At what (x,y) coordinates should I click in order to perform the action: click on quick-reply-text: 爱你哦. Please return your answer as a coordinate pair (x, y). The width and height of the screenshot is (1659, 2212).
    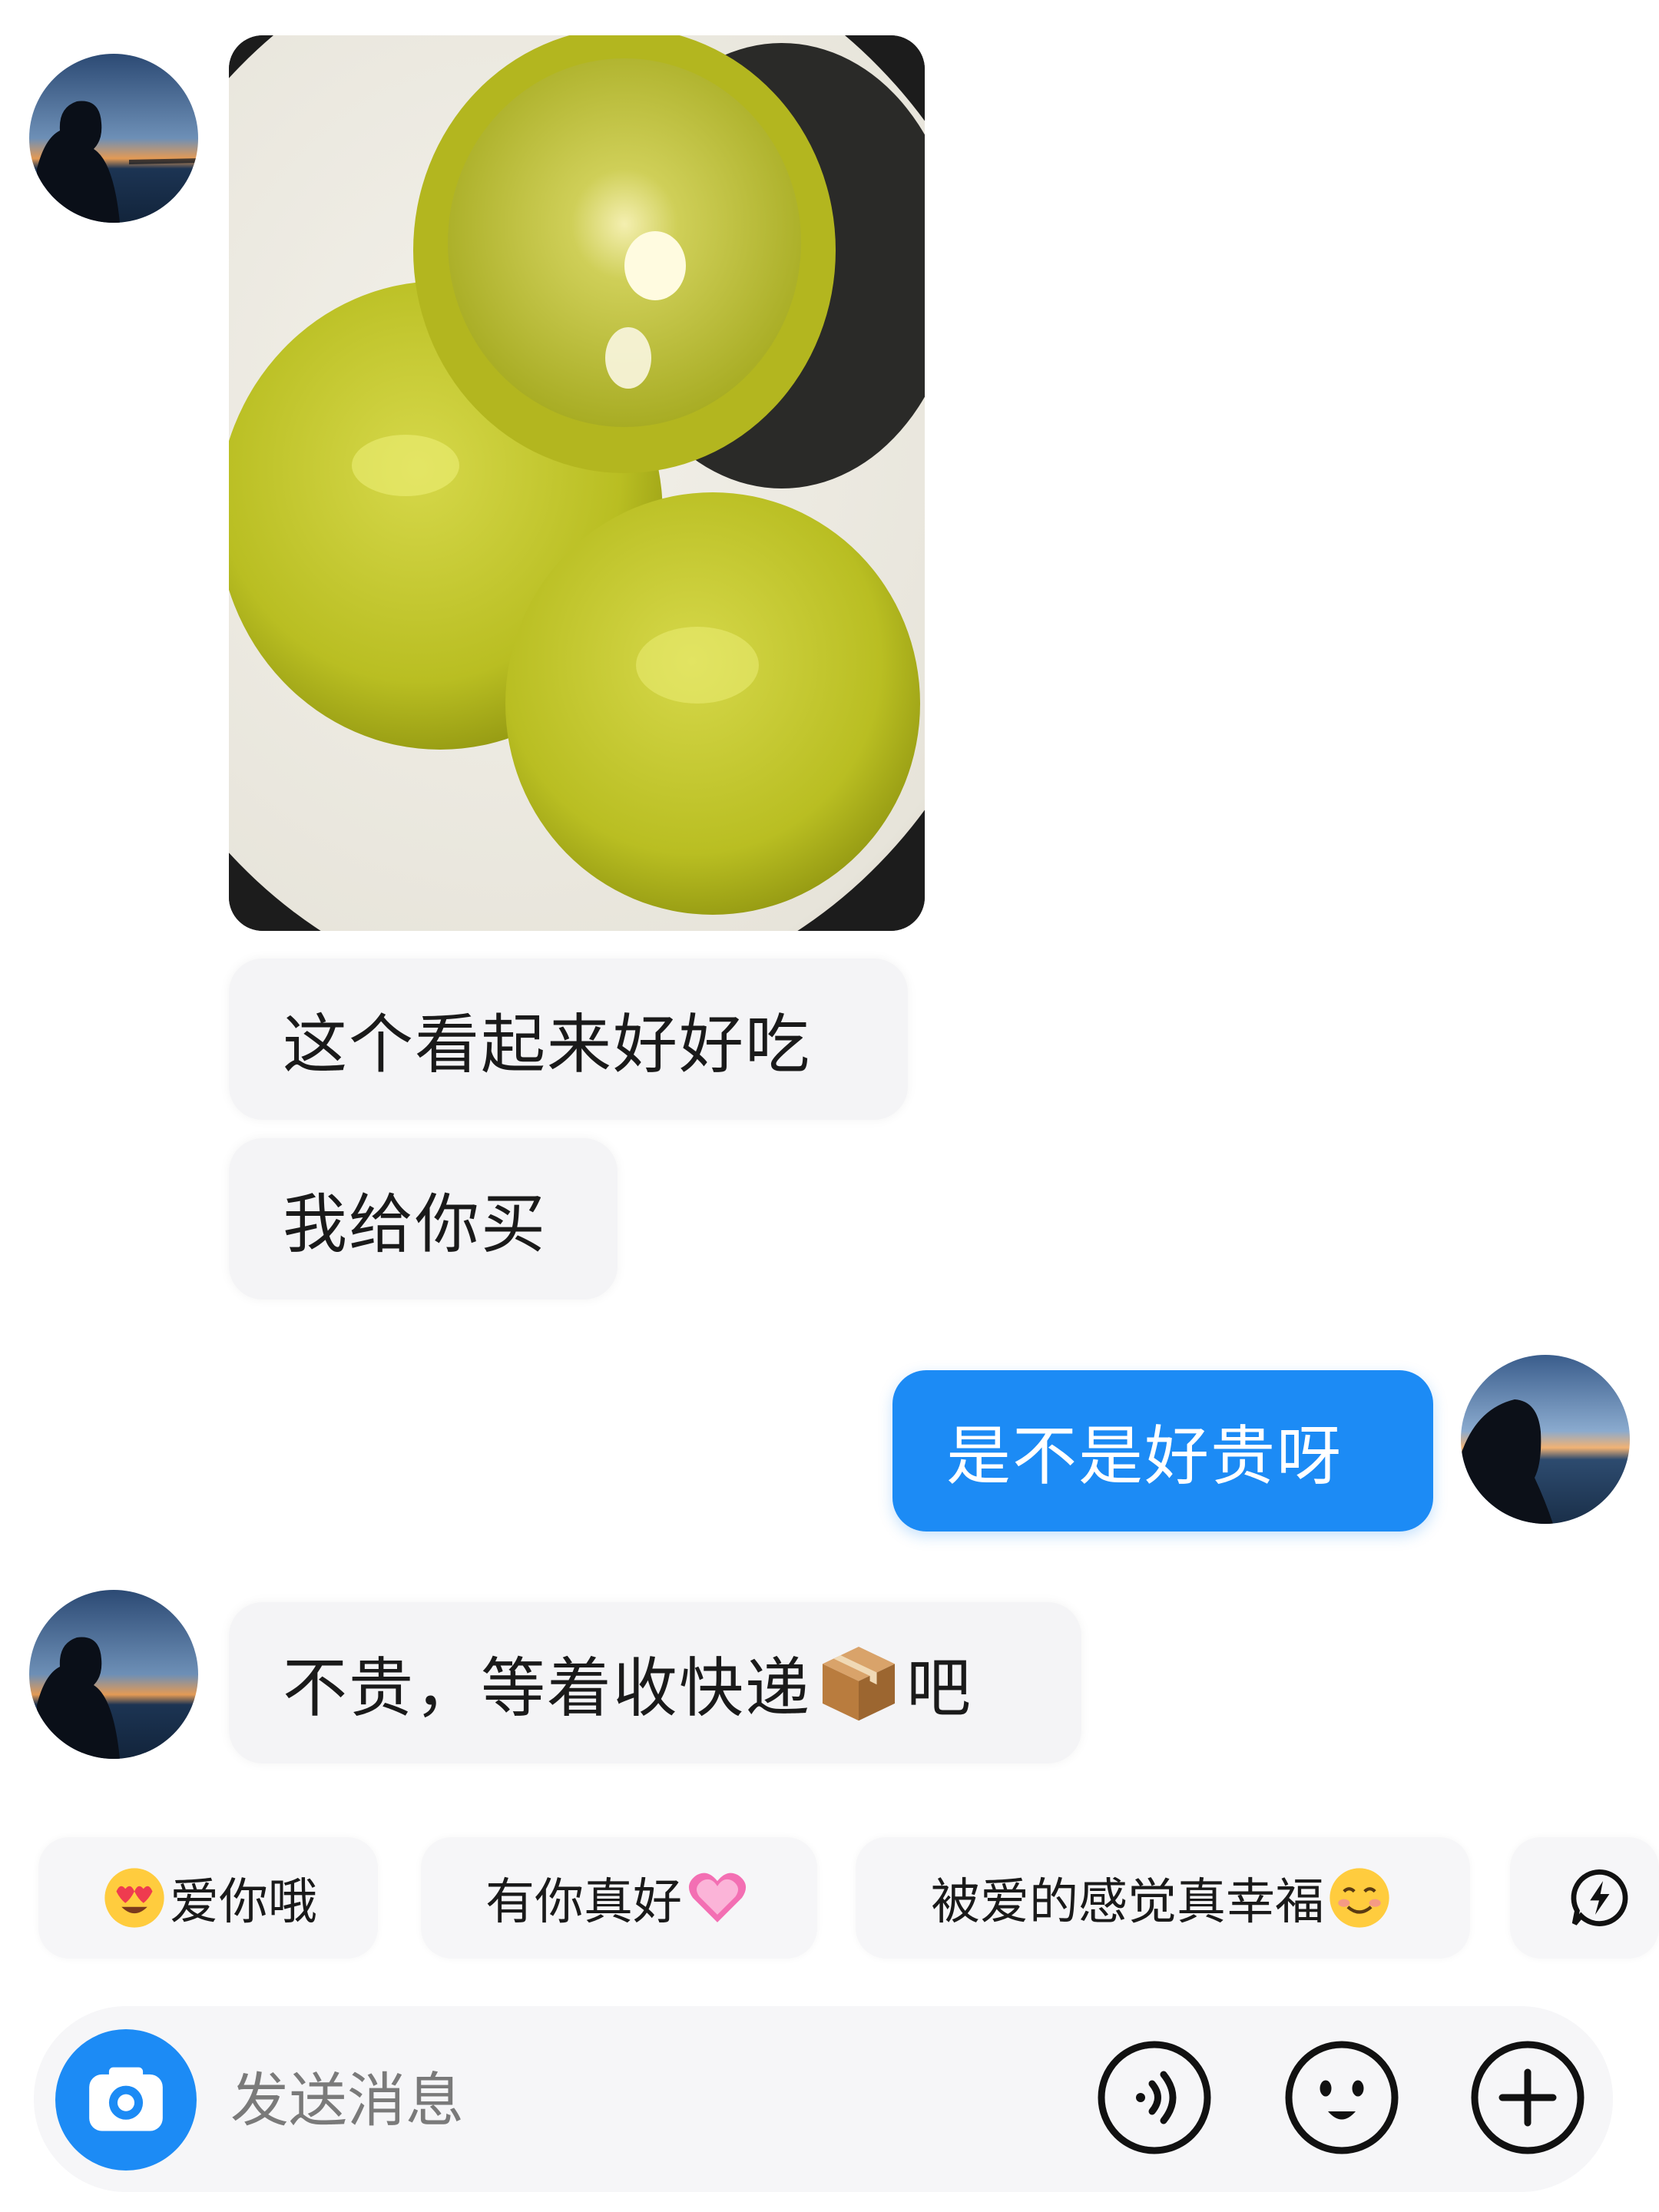
    Looking at the image, I should click on (243, 1902).